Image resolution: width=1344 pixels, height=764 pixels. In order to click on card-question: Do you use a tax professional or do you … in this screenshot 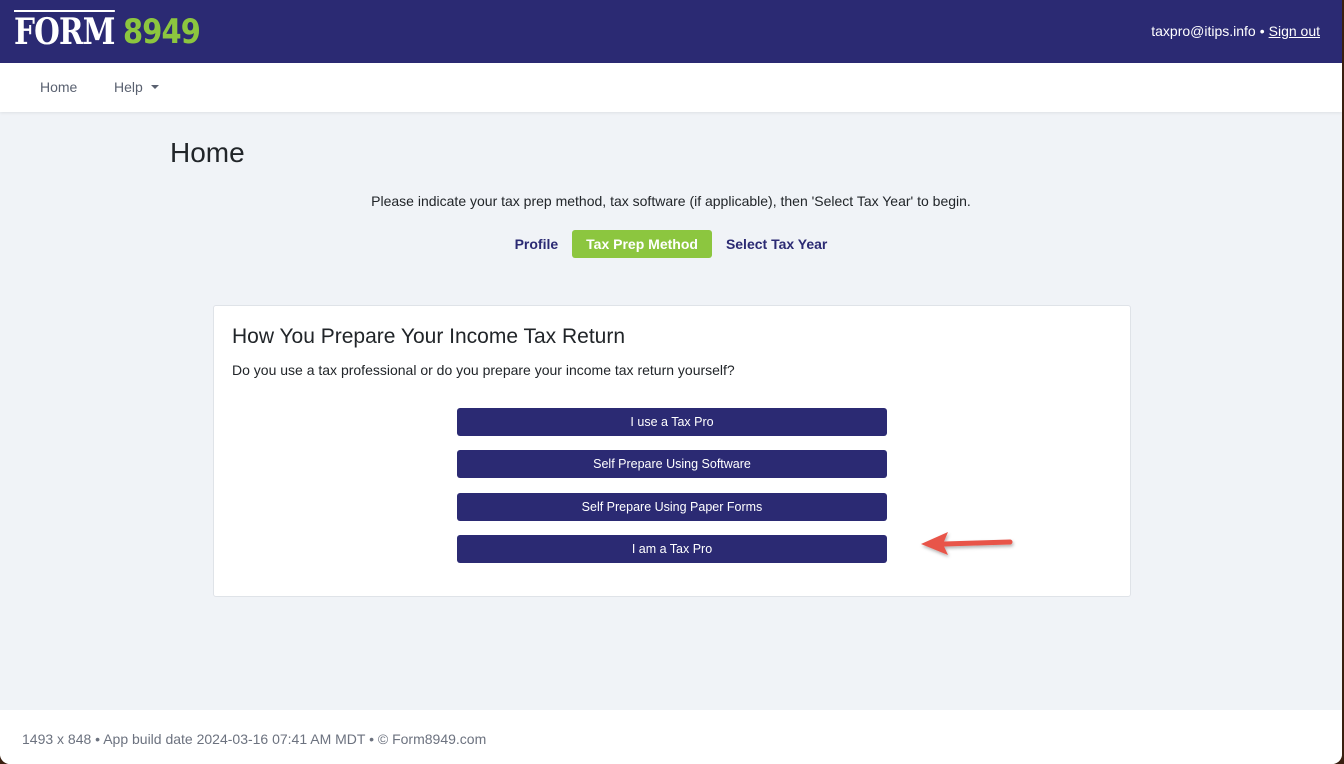, I will do `click(483, 370)`.